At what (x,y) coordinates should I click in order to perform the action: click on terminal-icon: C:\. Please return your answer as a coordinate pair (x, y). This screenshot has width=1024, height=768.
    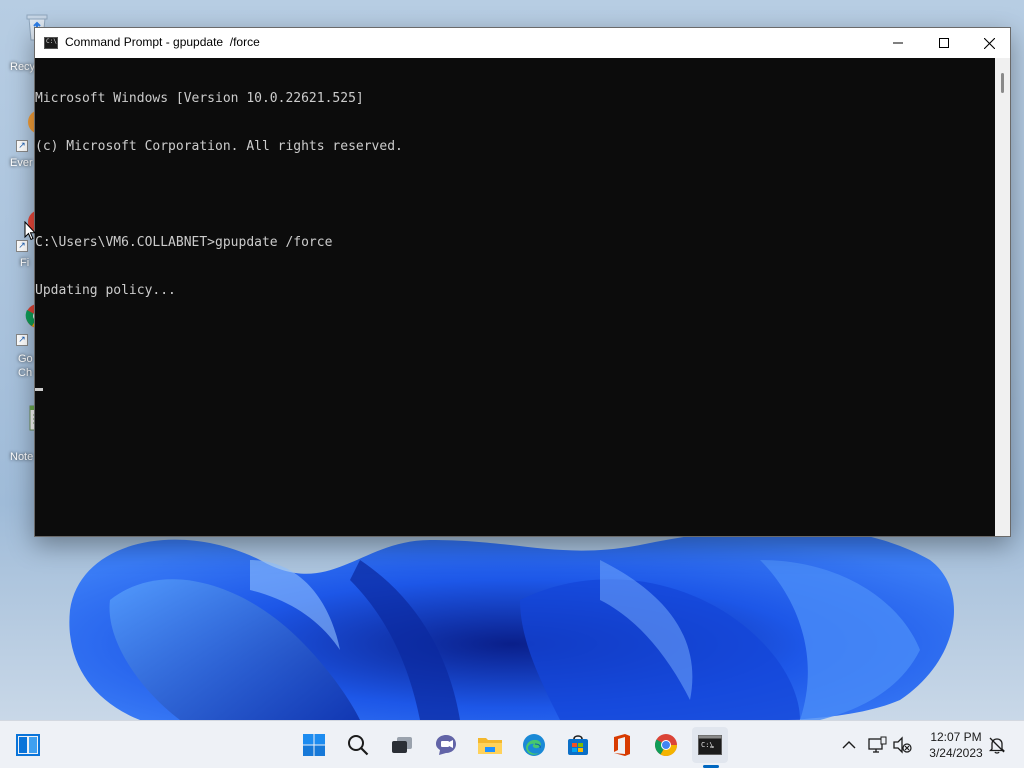
    Looking at the image, I should click on (710, 745).